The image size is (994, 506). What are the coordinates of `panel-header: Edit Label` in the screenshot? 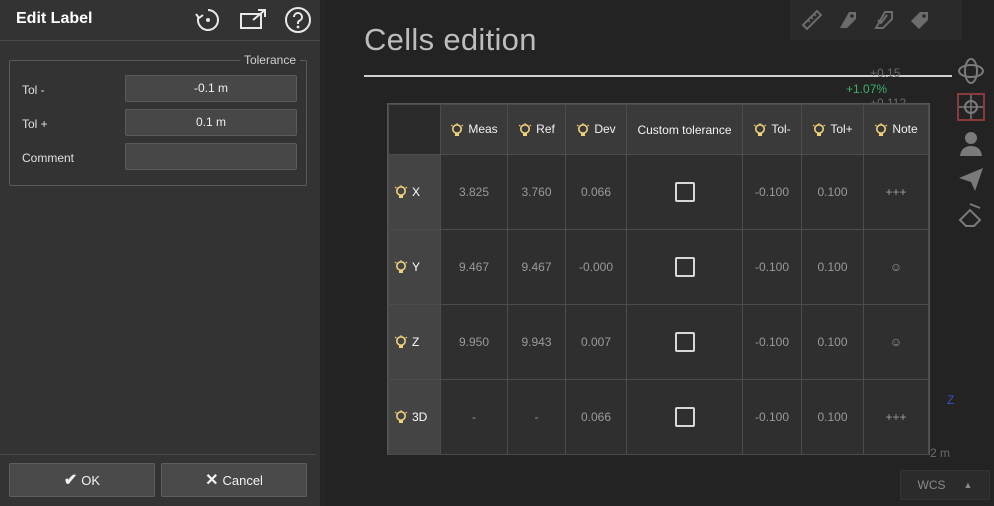 It's located at (160, 20).